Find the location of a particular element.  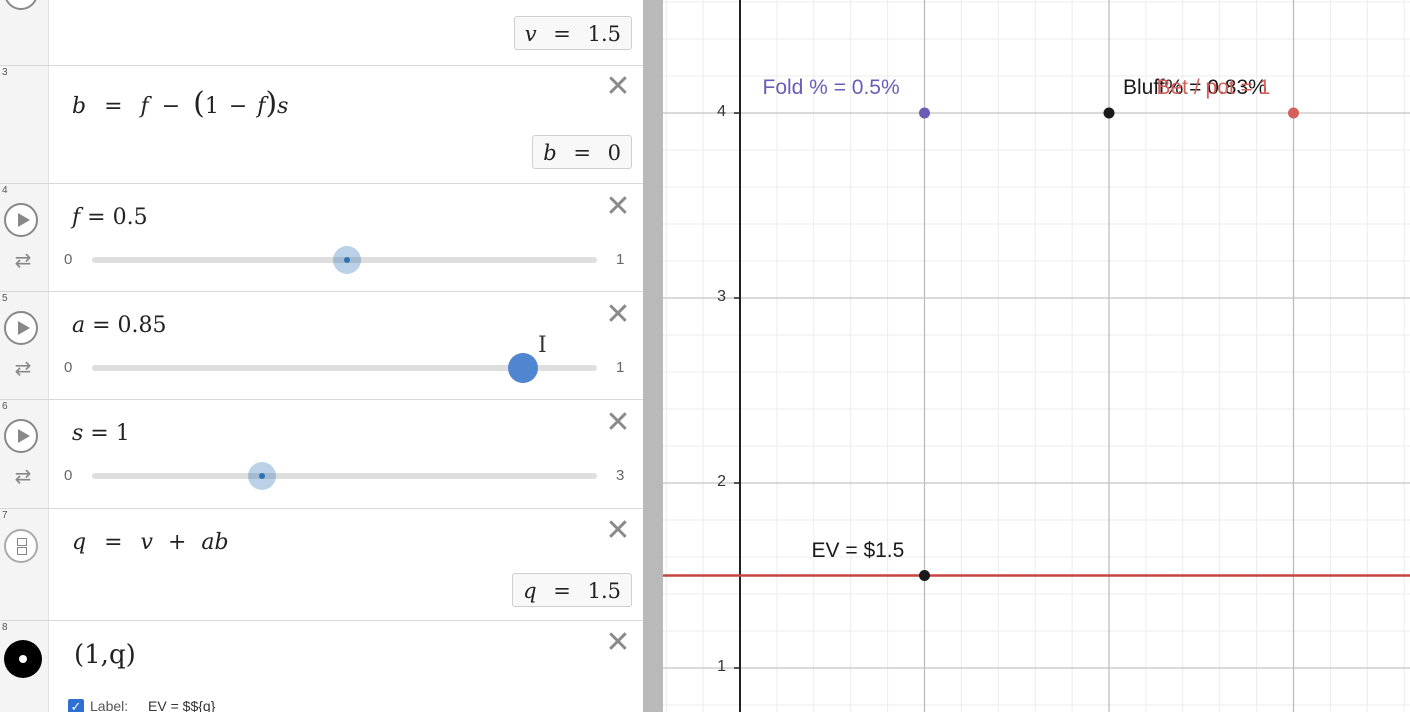

evaluation-box-v: v = 1.5 is located at coordinates (572, 33).